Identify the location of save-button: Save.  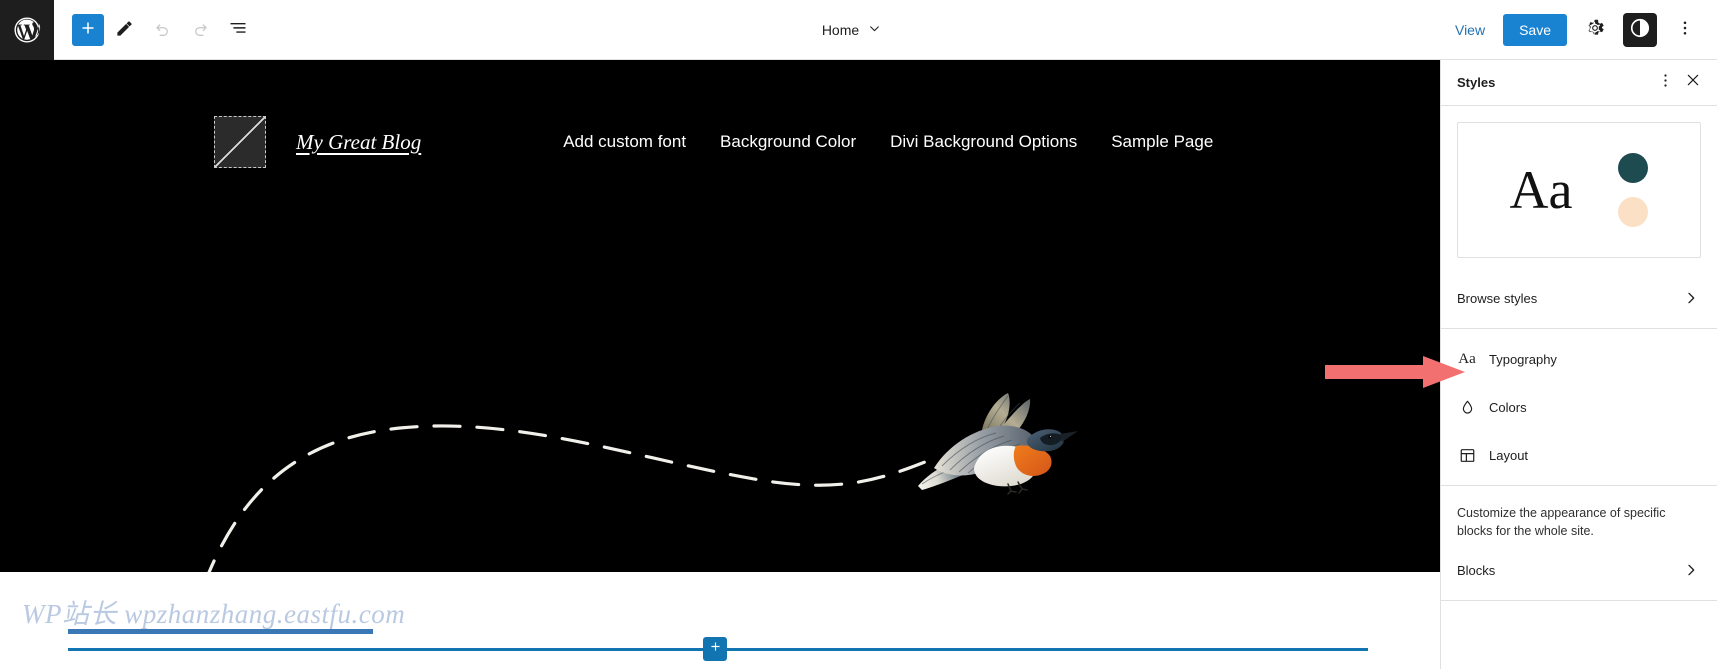
(1535, 29).